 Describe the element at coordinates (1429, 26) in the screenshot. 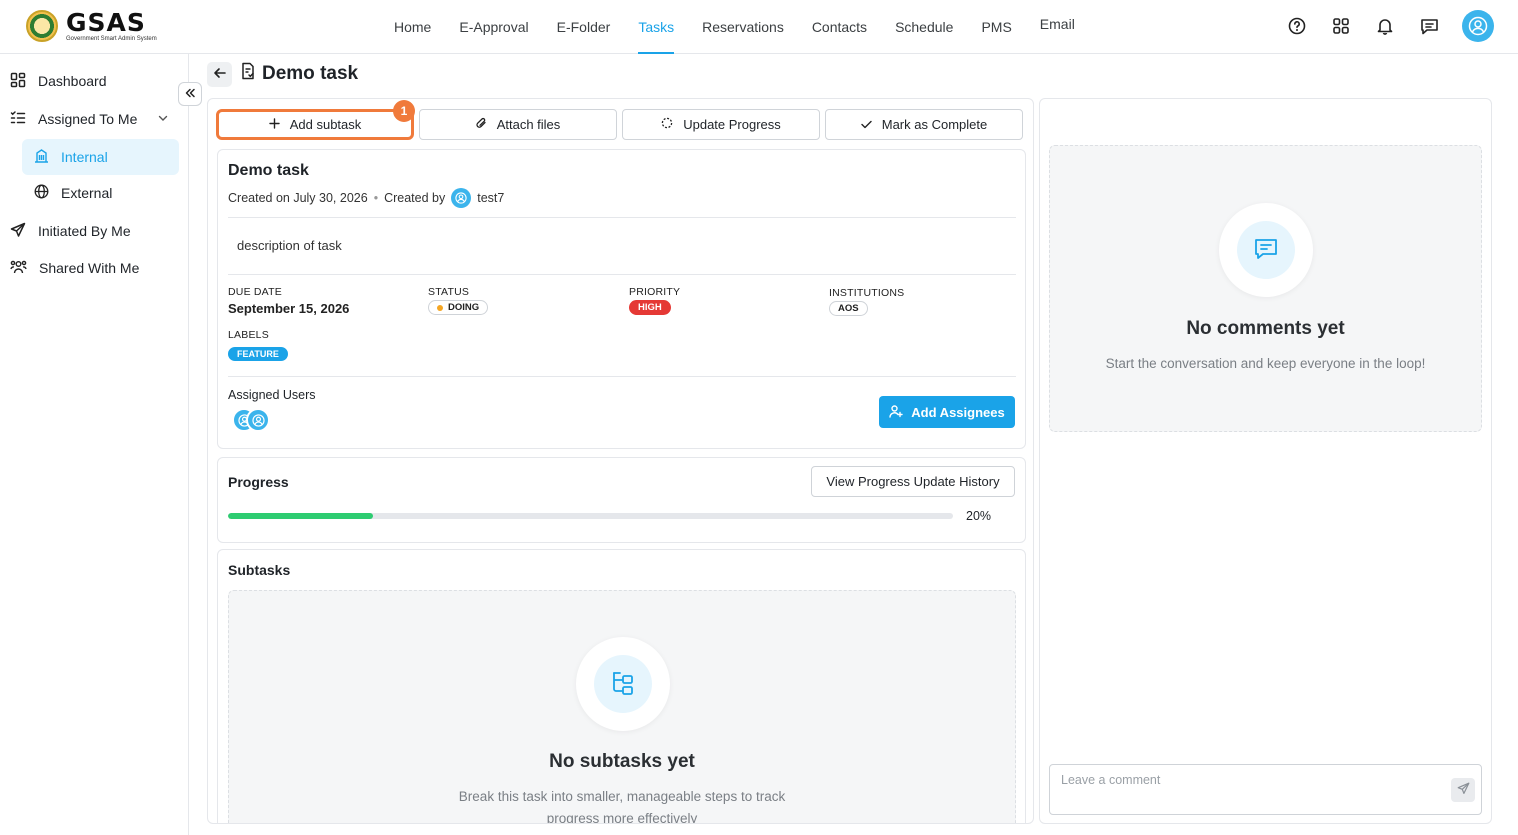

I see `chat-icon` at that location.